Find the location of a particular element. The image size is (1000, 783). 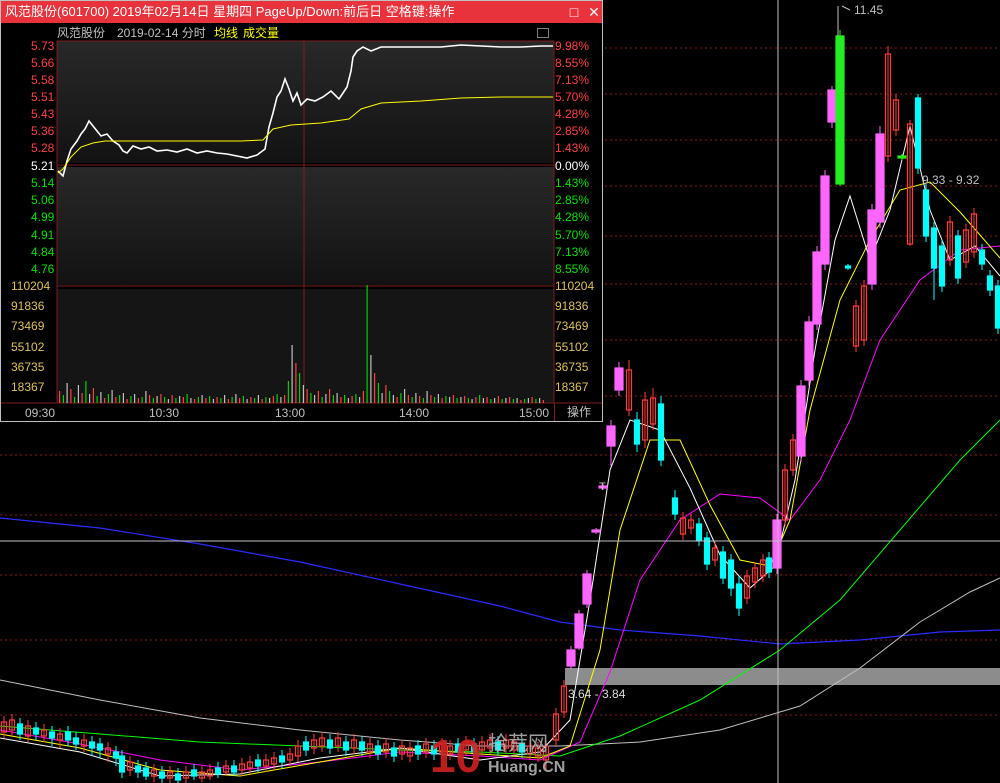

price-label-up-5: 5.36 is located at coordinates (43, 131).